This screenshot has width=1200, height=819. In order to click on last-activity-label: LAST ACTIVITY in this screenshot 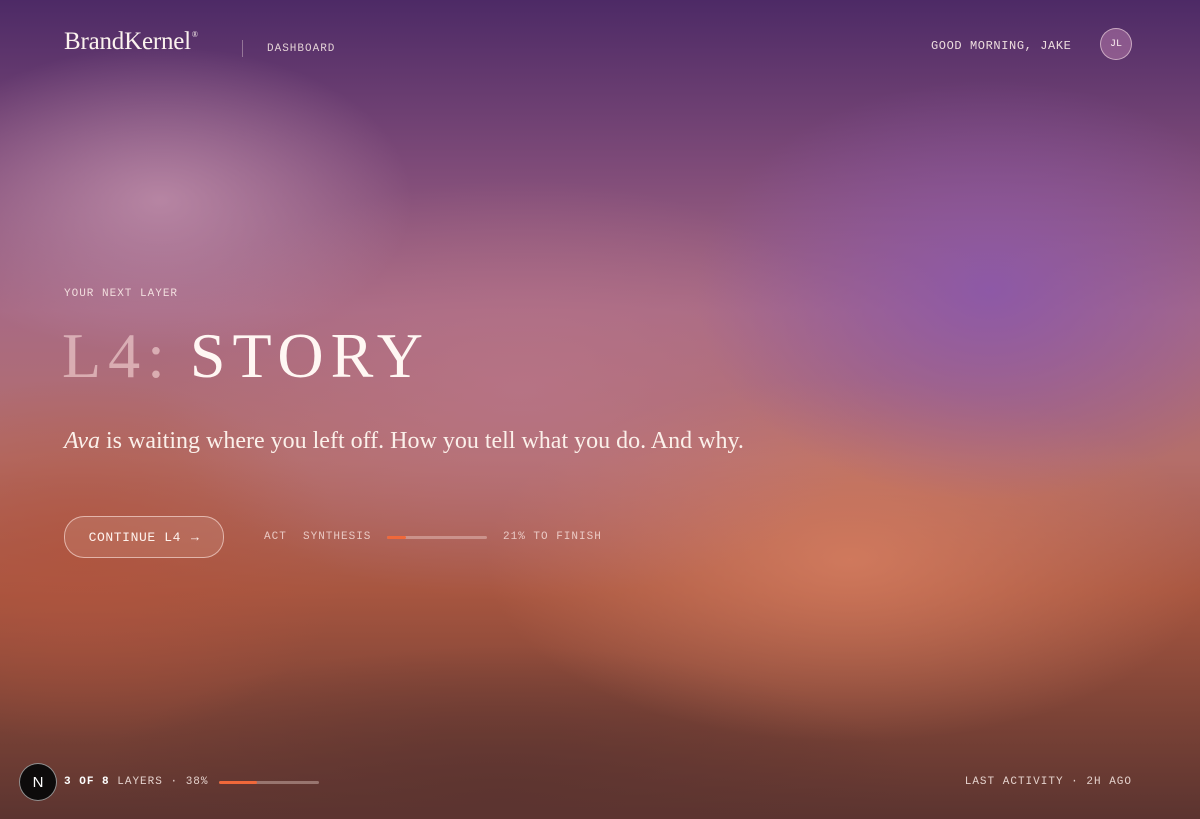, I will do `click(1014, 782)`.